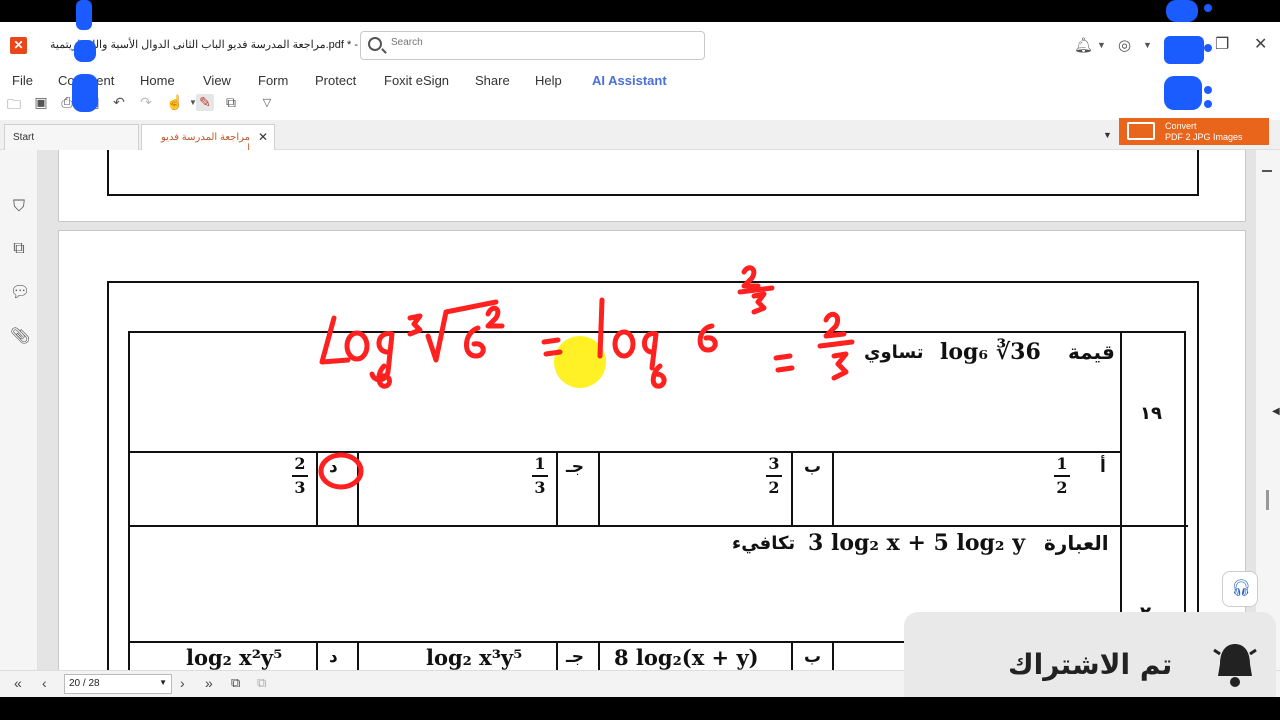  I want to click on page-number-field: 20 / 28 ▼, so click(118, 684).